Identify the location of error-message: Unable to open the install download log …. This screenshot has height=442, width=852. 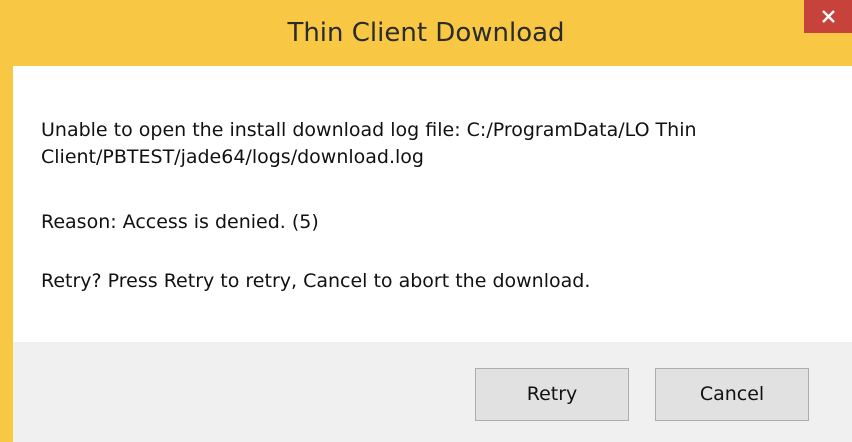
(369, 143).